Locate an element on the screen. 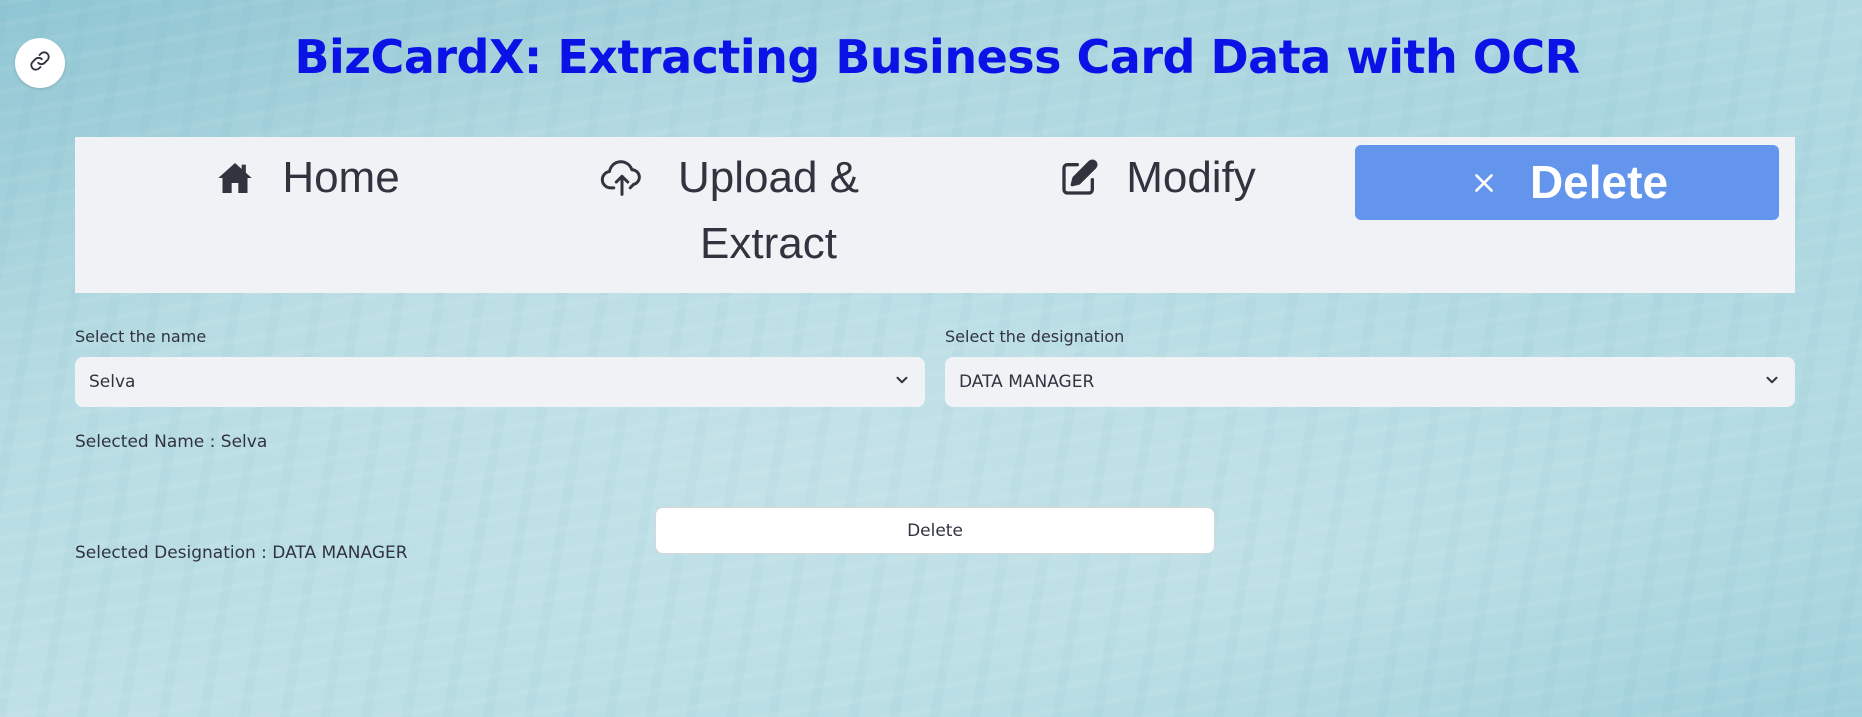  cloud-upload-icon is located at coordinates (622, 178).